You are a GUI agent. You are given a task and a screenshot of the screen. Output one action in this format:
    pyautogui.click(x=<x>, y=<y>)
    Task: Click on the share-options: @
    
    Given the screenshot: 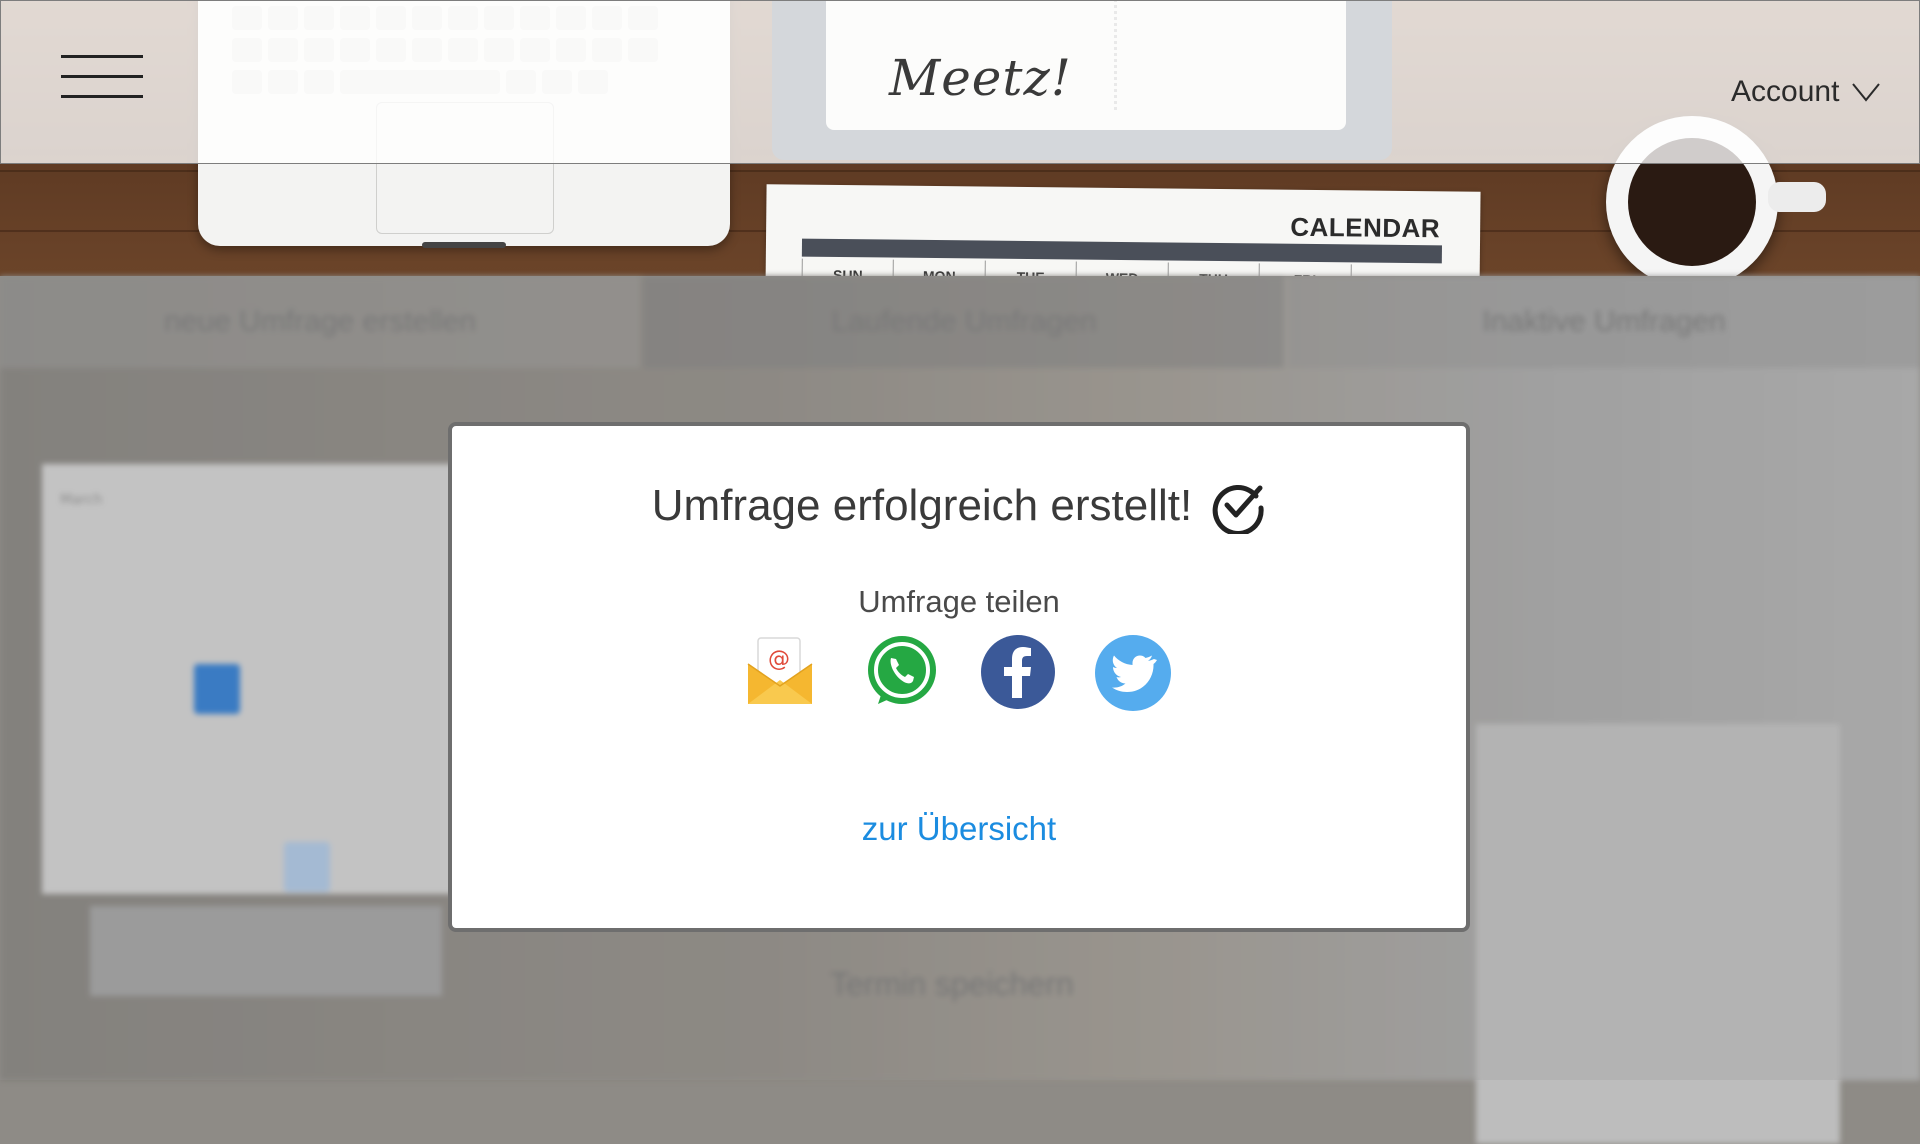 What is the action you would take?
    pyautogui.click(x=959, y=679)
    